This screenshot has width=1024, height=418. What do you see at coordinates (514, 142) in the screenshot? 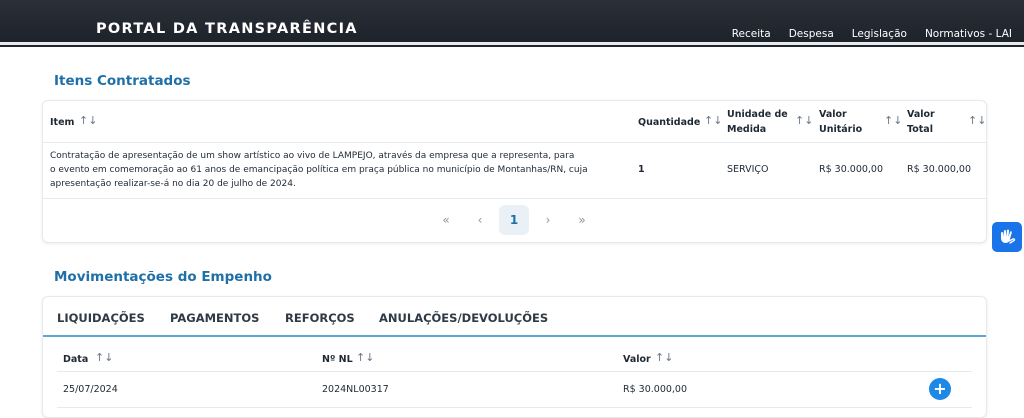
I see `items-header-divider` at bounding box center [514, 142].